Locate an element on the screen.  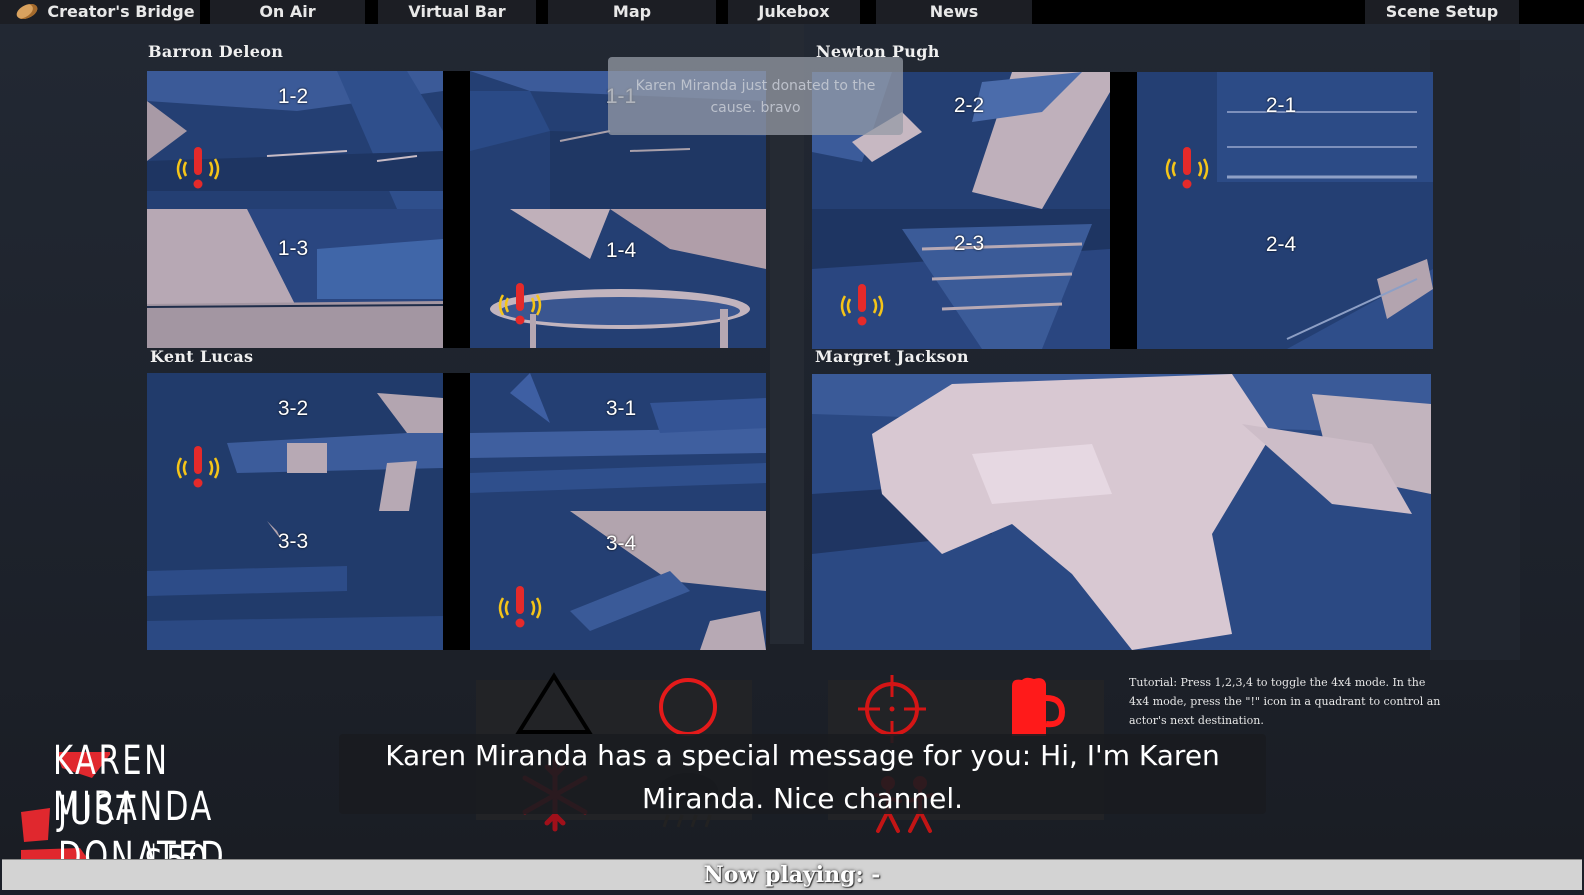
now-playing-text: Now playing: - is located at coordinates (792, 875).